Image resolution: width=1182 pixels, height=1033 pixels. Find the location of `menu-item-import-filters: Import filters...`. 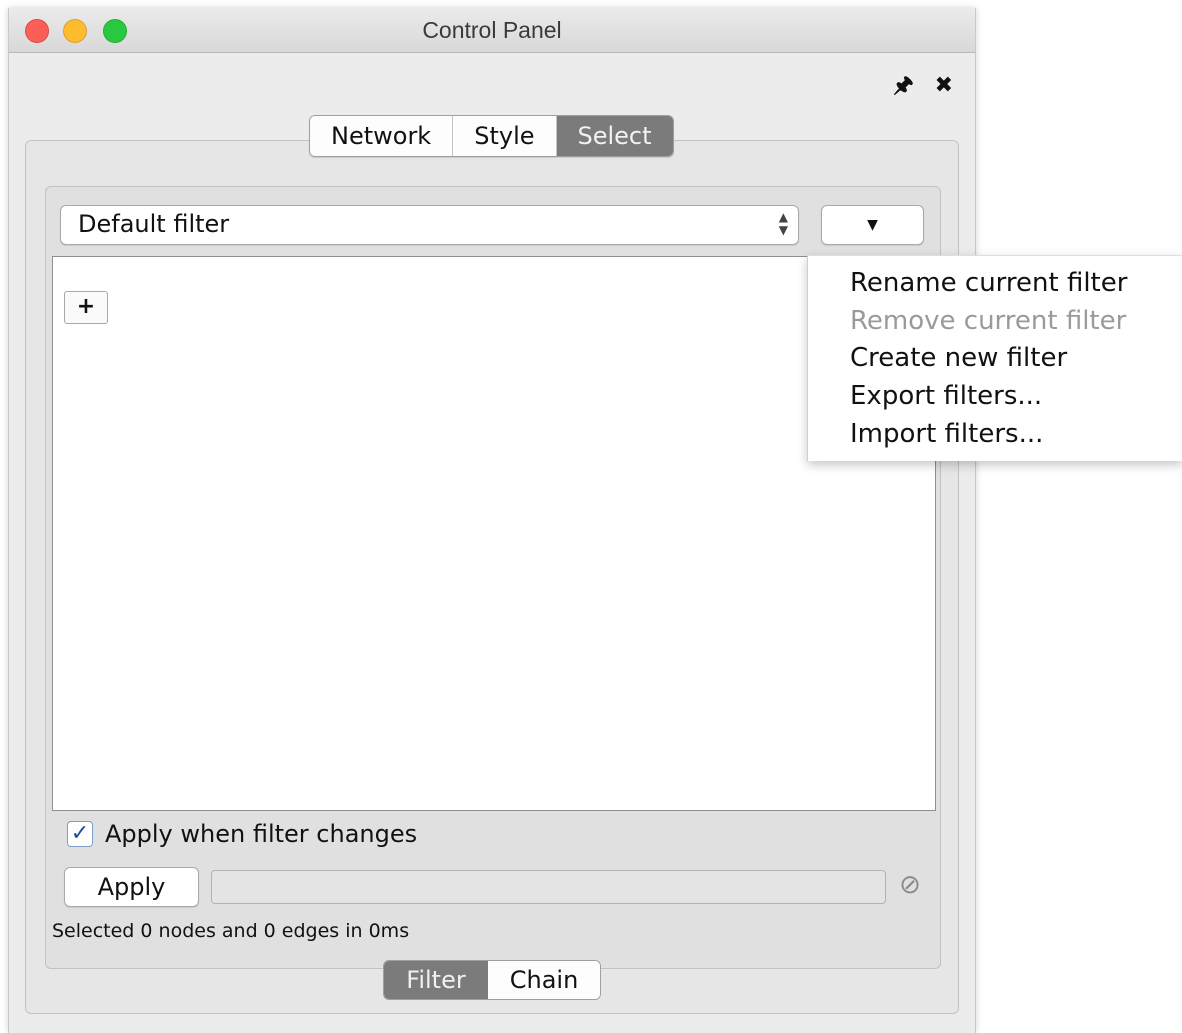

menu-item-import-filters: Import filters... is located at coordinates (946, 434).